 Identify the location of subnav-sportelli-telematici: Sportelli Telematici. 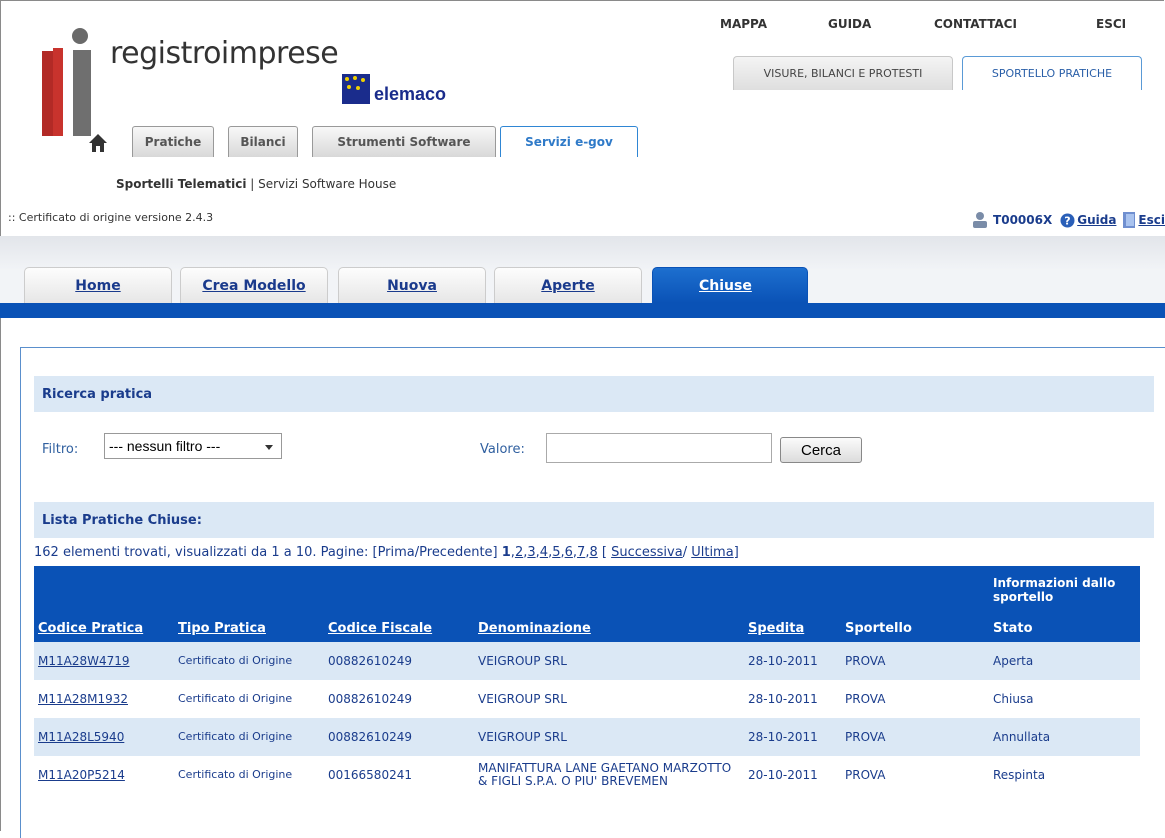
(181, 184).